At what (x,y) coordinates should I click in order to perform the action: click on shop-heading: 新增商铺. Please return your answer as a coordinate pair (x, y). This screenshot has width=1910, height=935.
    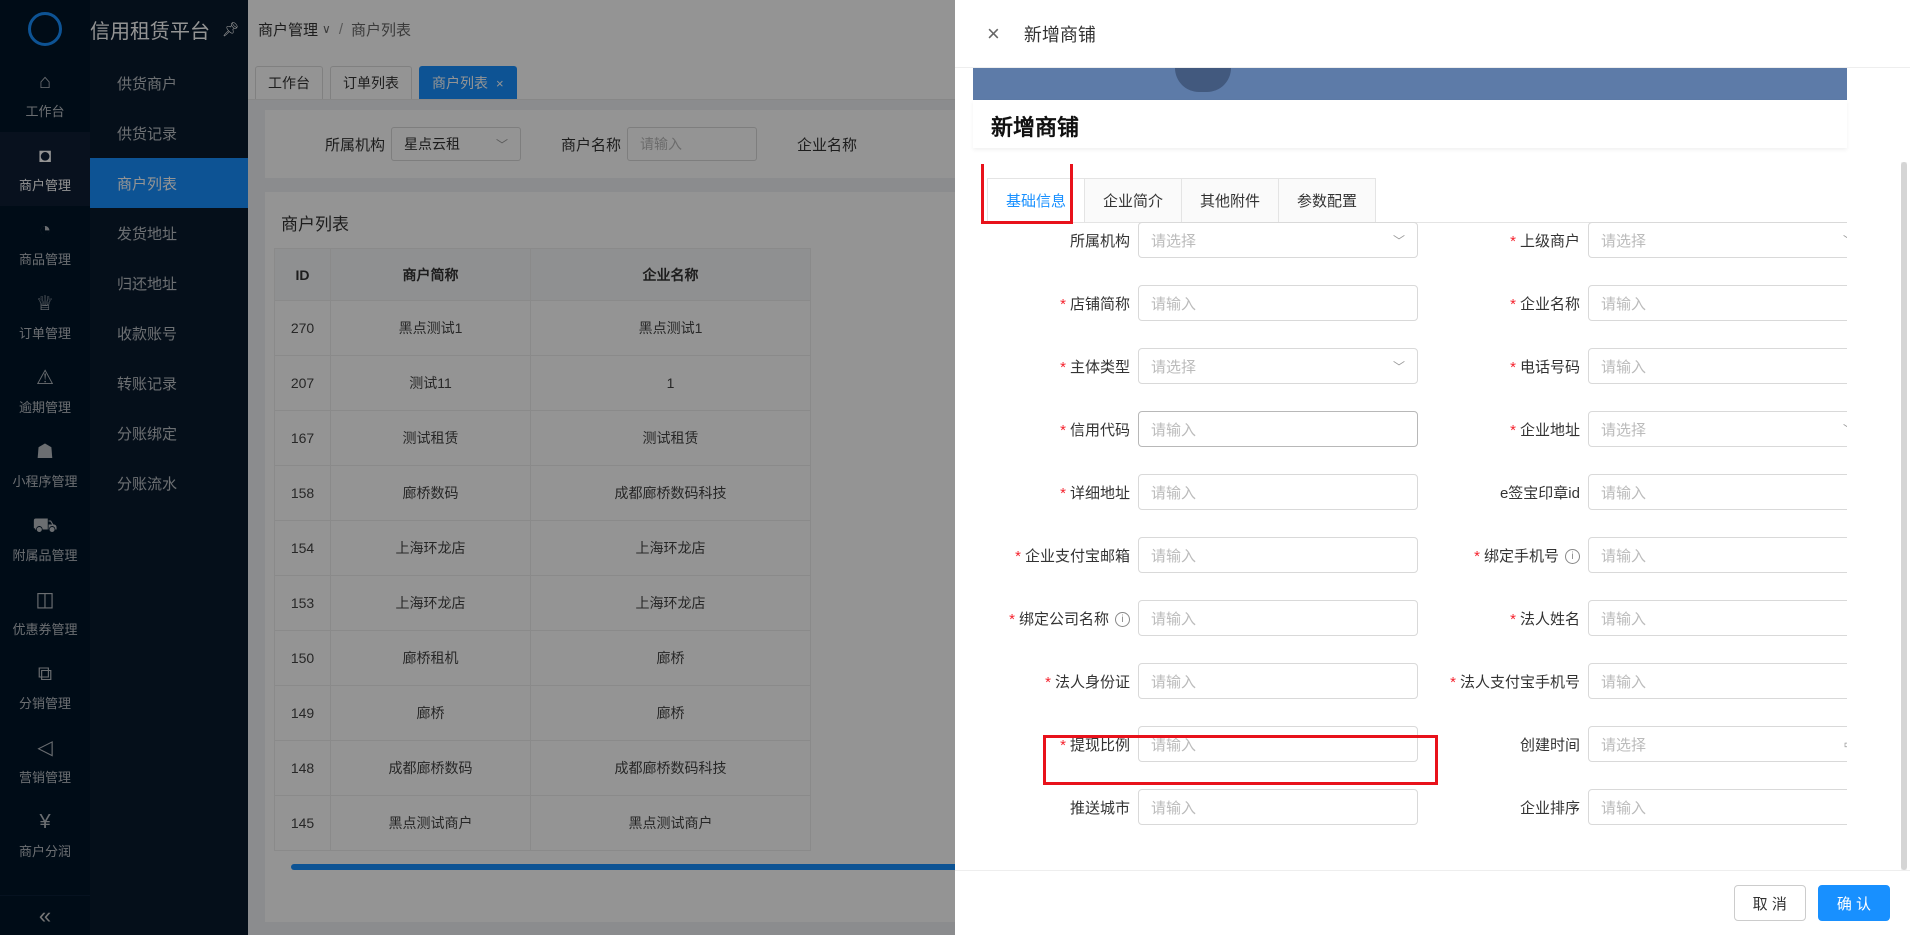
    Looking at the image, I should click on (1410, 124).